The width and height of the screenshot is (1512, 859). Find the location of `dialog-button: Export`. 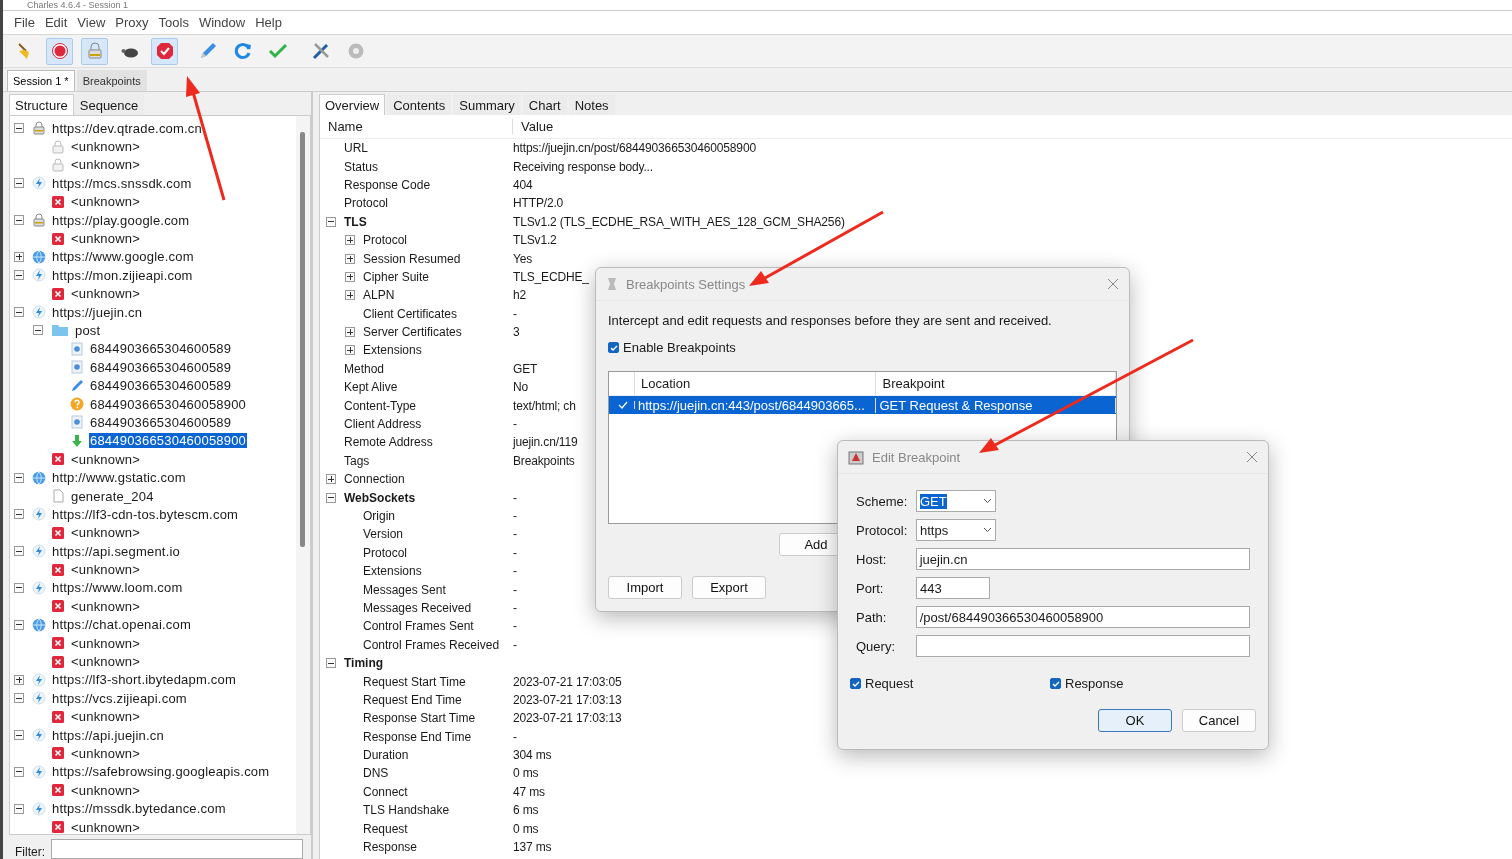

dialog-button: Export is located at coordinates (729, 587).